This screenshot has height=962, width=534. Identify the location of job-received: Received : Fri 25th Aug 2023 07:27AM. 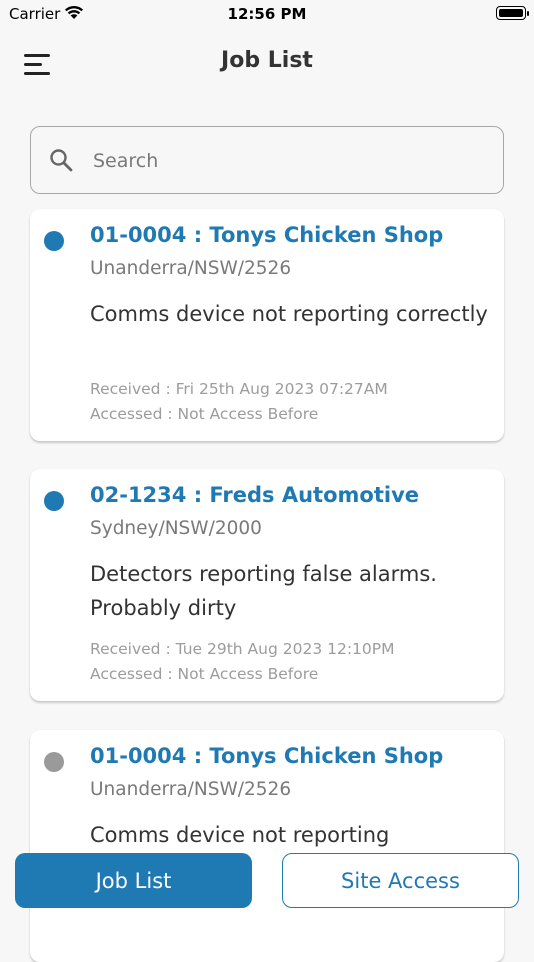
(239, 389).